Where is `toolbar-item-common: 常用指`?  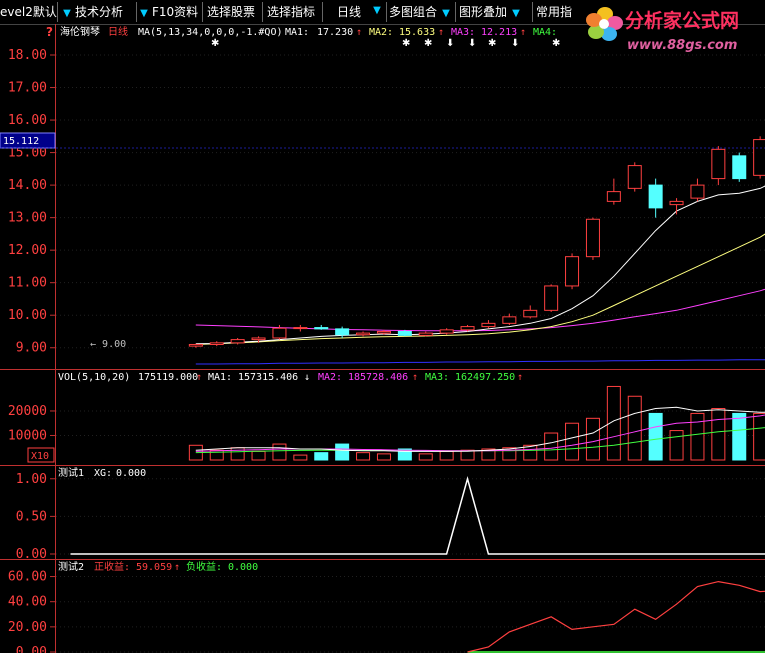
toolbar-item-common: 常用指 is located at coordinates (554, 12).